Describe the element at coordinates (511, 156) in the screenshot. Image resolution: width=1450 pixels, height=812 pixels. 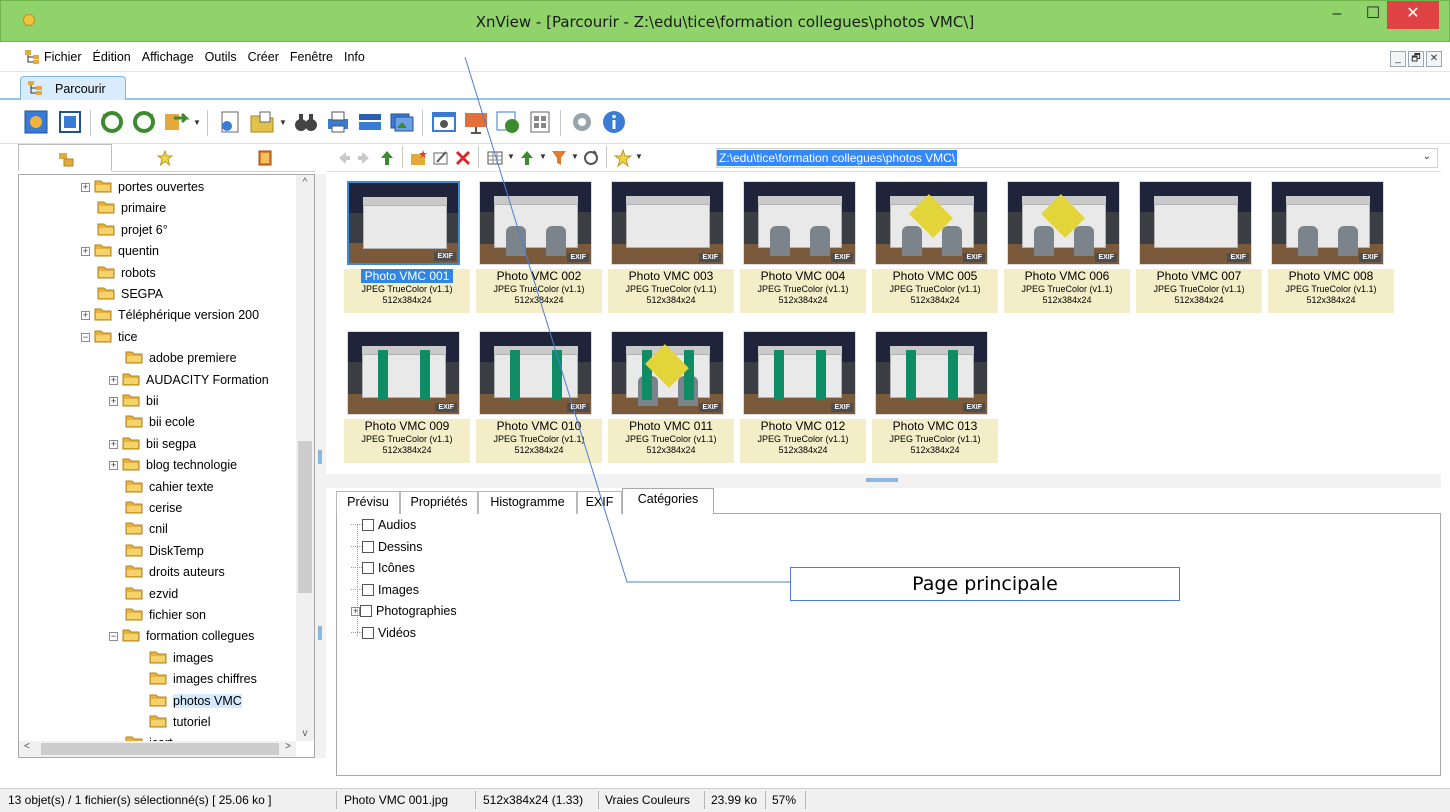
I see `view-mode-dropdown-icon: ▼` at that location.